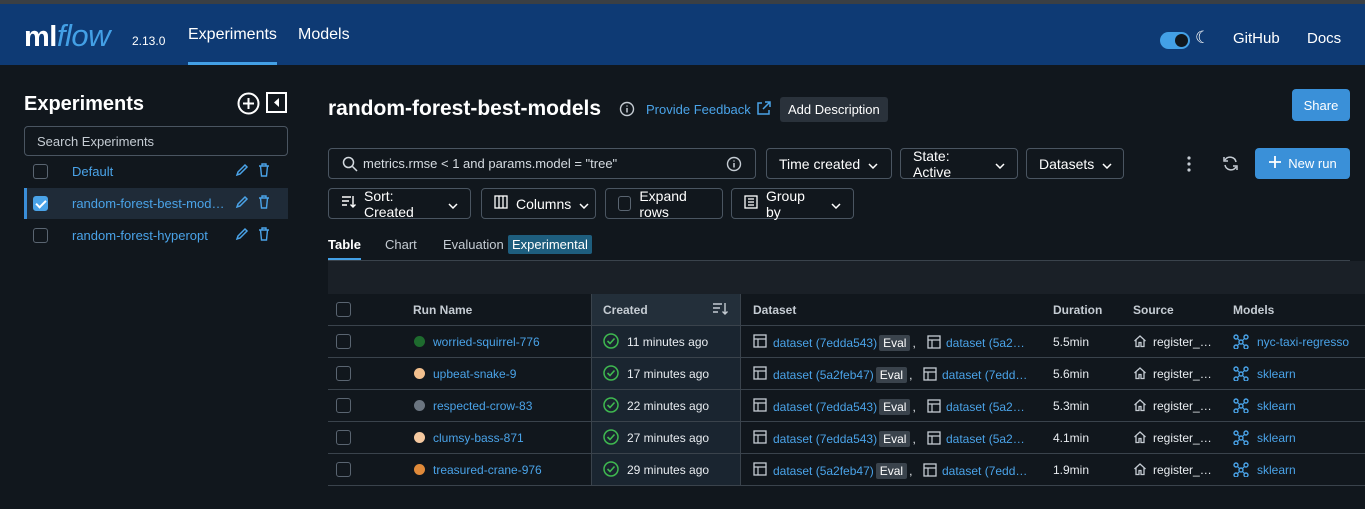 The image size is (1365, 509). I want to click on experiment-item-random-forest-hyperopt: random-forest-hyperopt, so click(156, 235).